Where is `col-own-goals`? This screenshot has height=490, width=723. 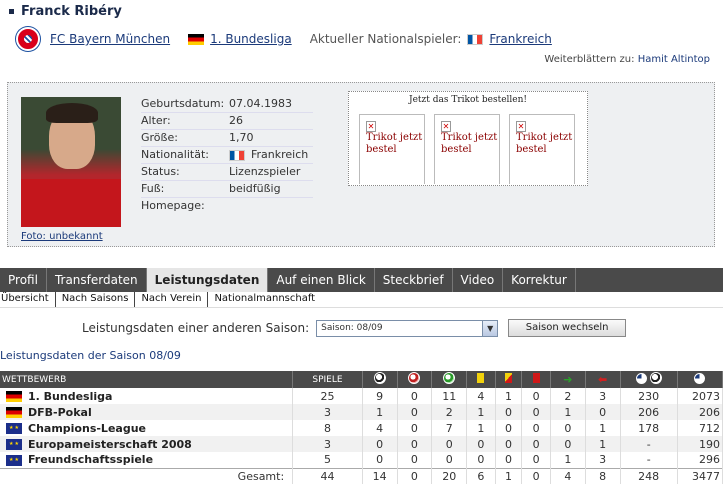 col-own-goals is located at coordinates (415, 379).